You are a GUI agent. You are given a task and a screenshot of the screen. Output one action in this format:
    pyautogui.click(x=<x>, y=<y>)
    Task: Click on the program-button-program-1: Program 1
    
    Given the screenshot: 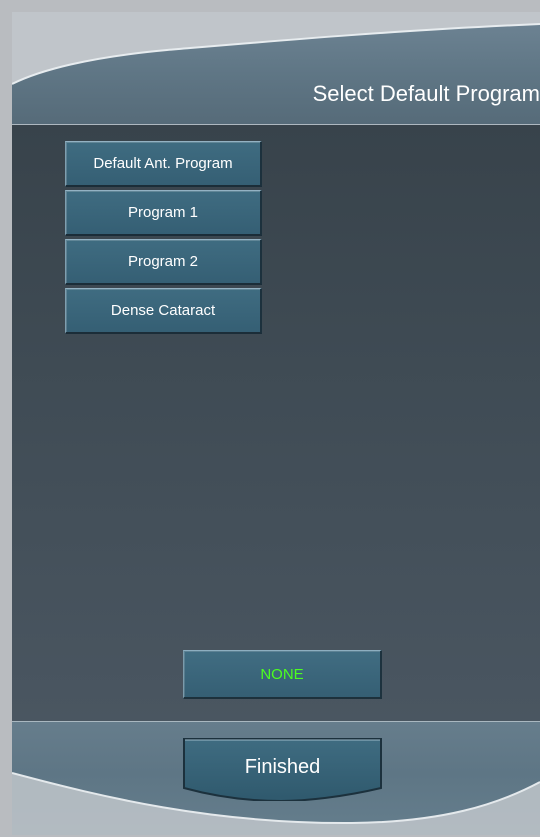 What is the action you would take?
    pyautogui.click(x=163, y=213)
    